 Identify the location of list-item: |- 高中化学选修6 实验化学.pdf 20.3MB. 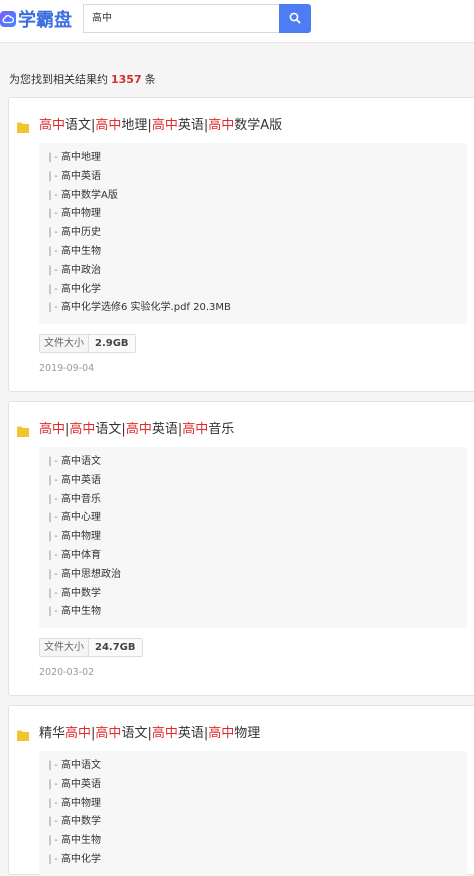
(256, 308).